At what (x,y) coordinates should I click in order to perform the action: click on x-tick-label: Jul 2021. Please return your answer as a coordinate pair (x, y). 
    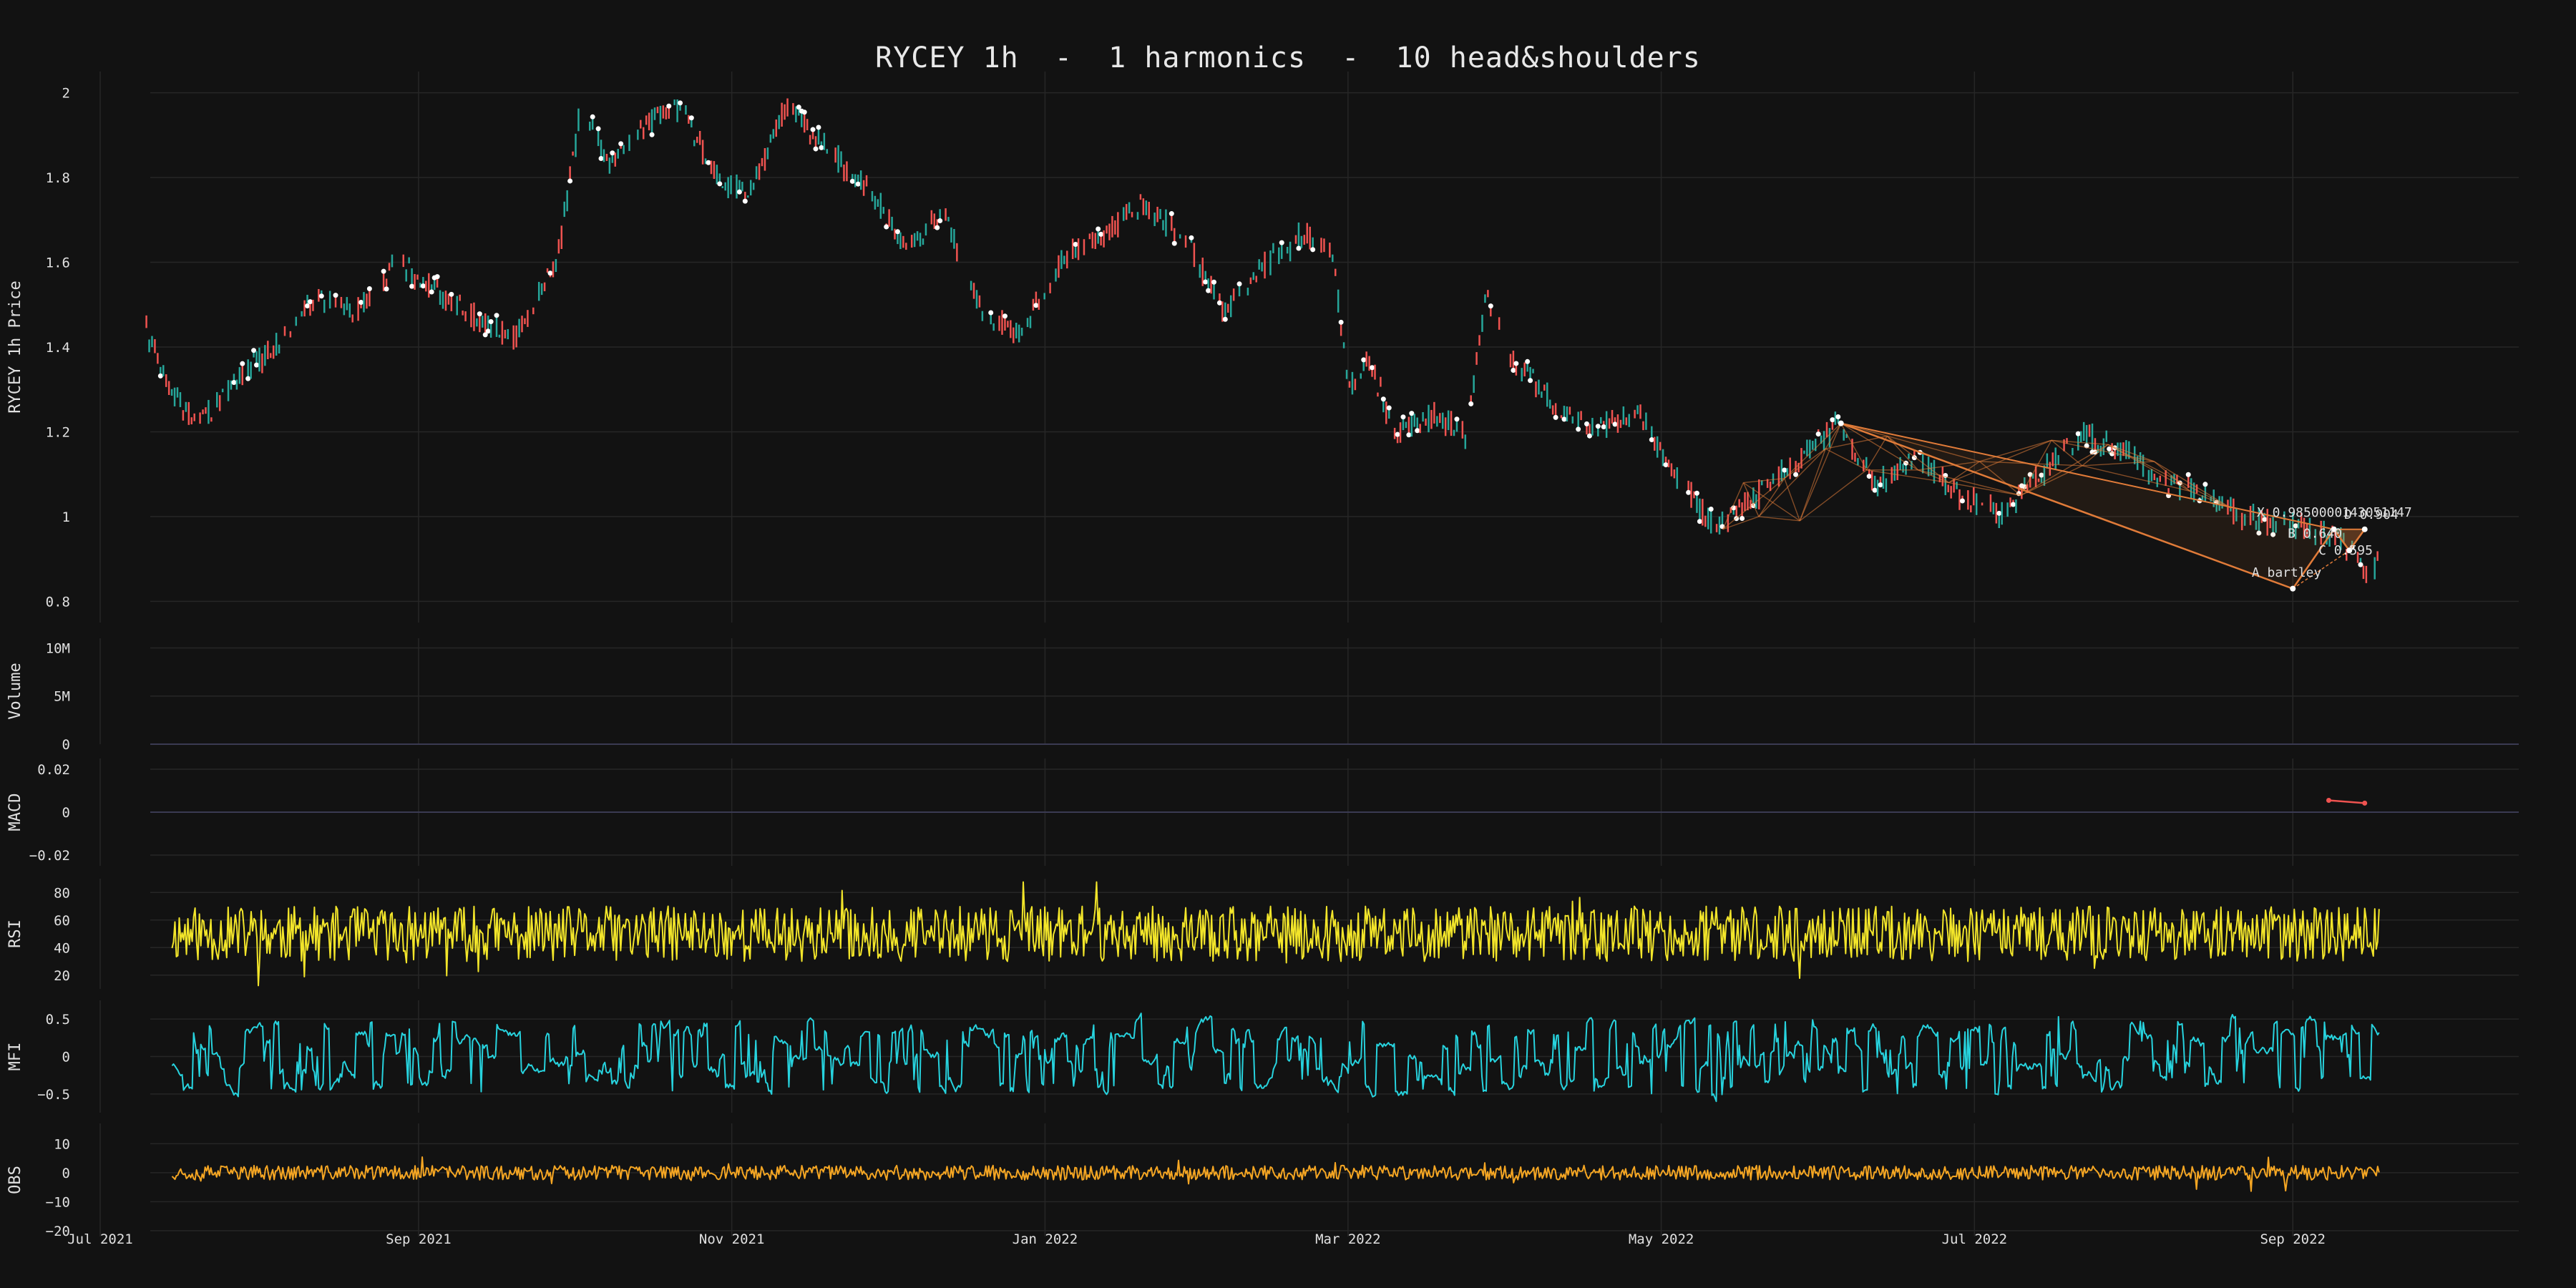
    Looking at the image, I should click on (100, 1239).